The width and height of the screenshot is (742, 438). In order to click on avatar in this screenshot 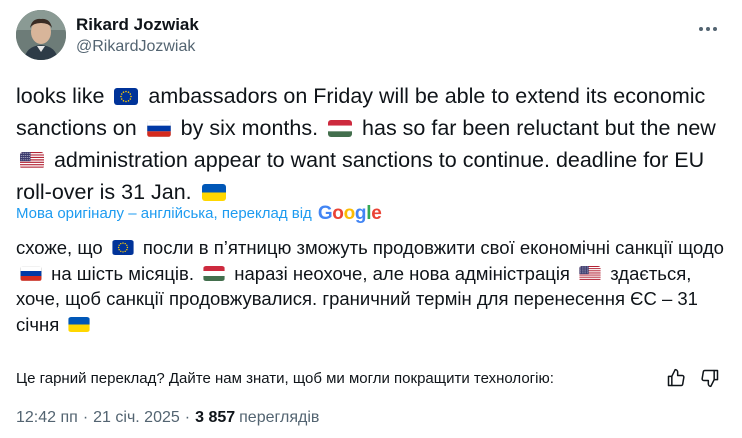, I will do `click(41, 35)`.